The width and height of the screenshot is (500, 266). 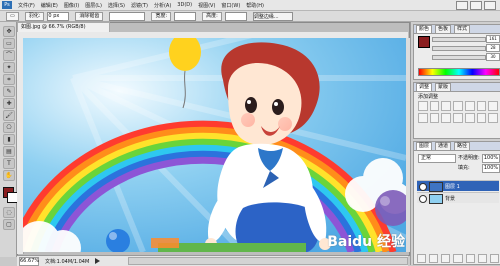 What do you see at coordinates (443, 29) in the screenshot?
I see `tab-swatches: 色板` at bounding box center [443, 29].